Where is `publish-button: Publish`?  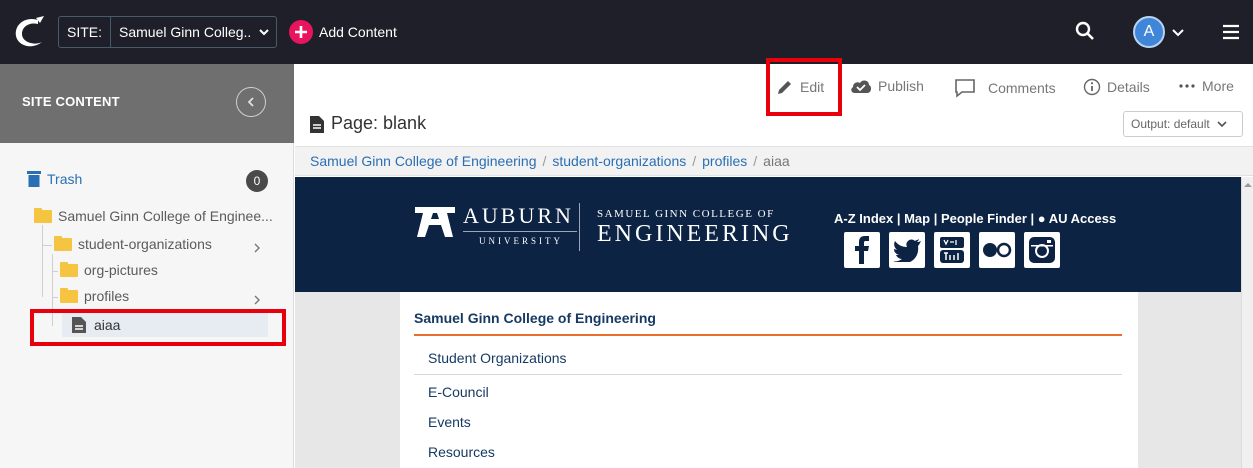 publish-button: Publish is located at coordinates (887, 86).